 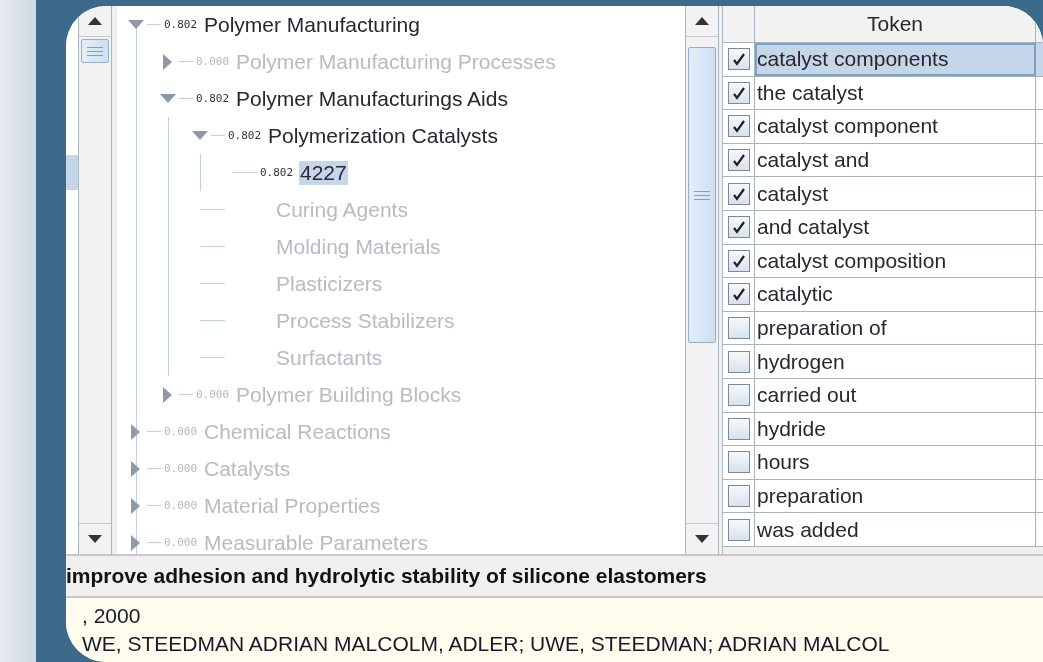 I want to click on table-cell: hydride, so click(x=895, y=429).